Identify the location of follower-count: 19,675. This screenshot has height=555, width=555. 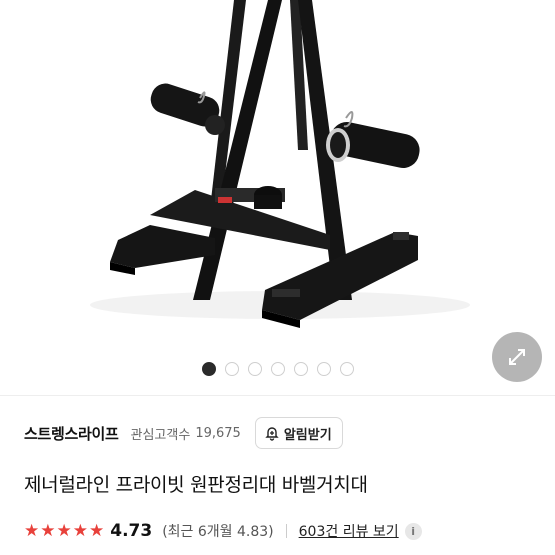
(218, 433).